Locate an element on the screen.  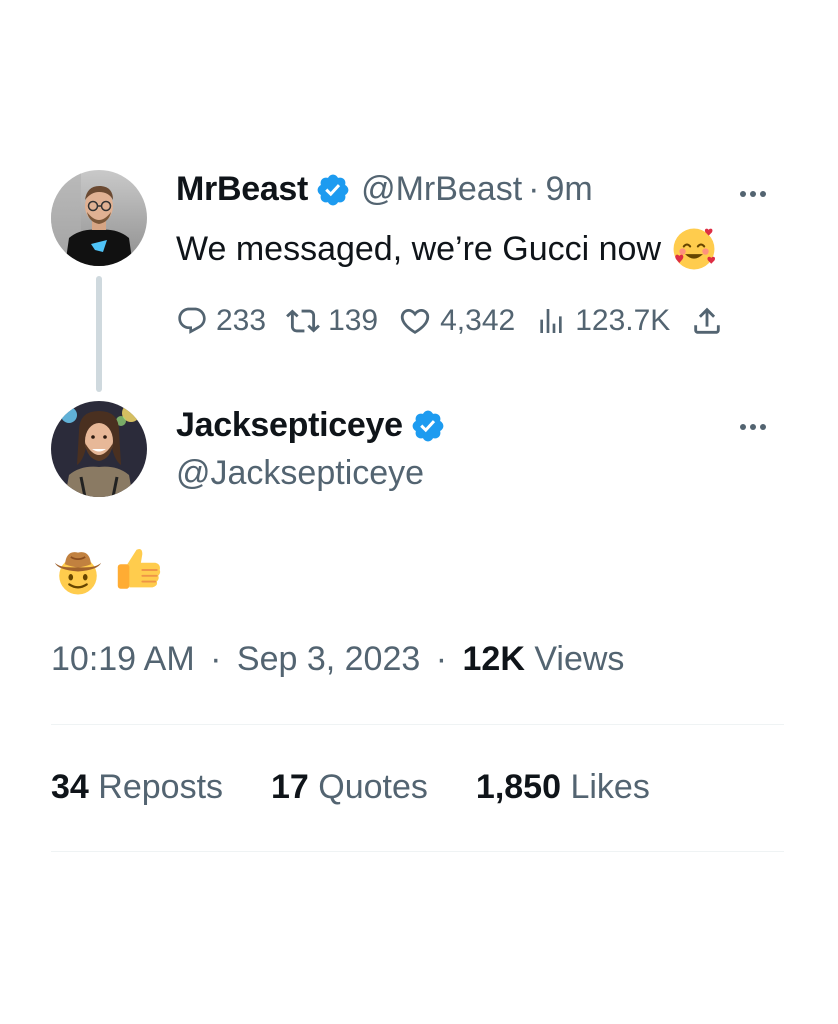
tweet-date: Sep 3, 2023 is located at coordinates (328, 659).